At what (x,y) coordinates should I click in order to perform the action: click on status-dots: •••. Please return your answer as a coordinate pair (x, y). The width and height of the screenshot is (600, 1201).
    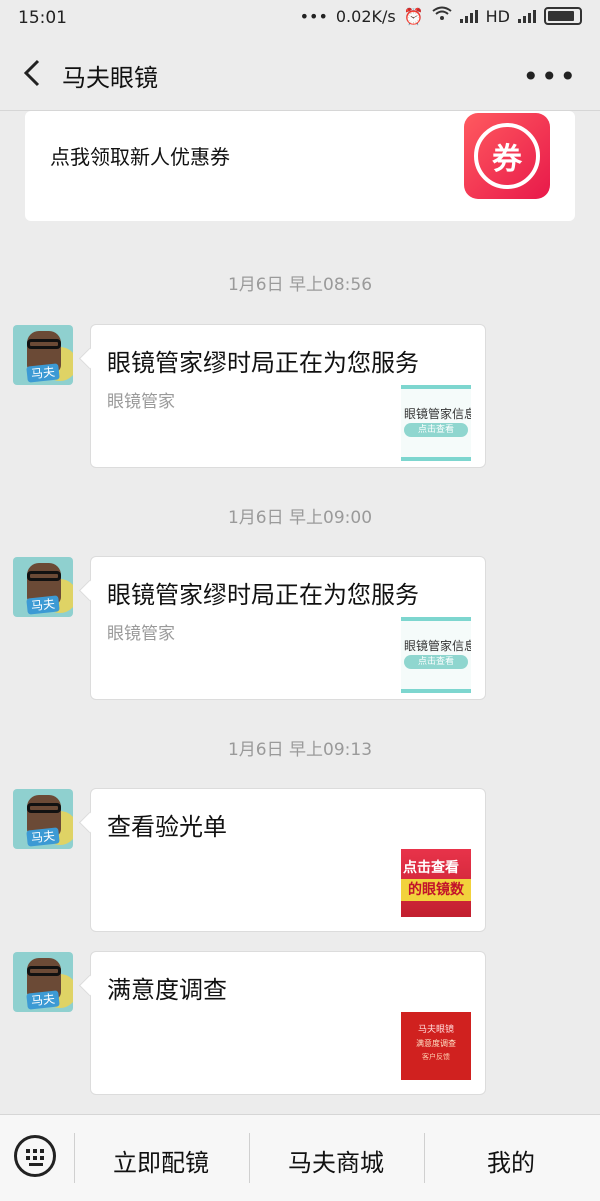
    Looking at the image, I should click on (313, 16).